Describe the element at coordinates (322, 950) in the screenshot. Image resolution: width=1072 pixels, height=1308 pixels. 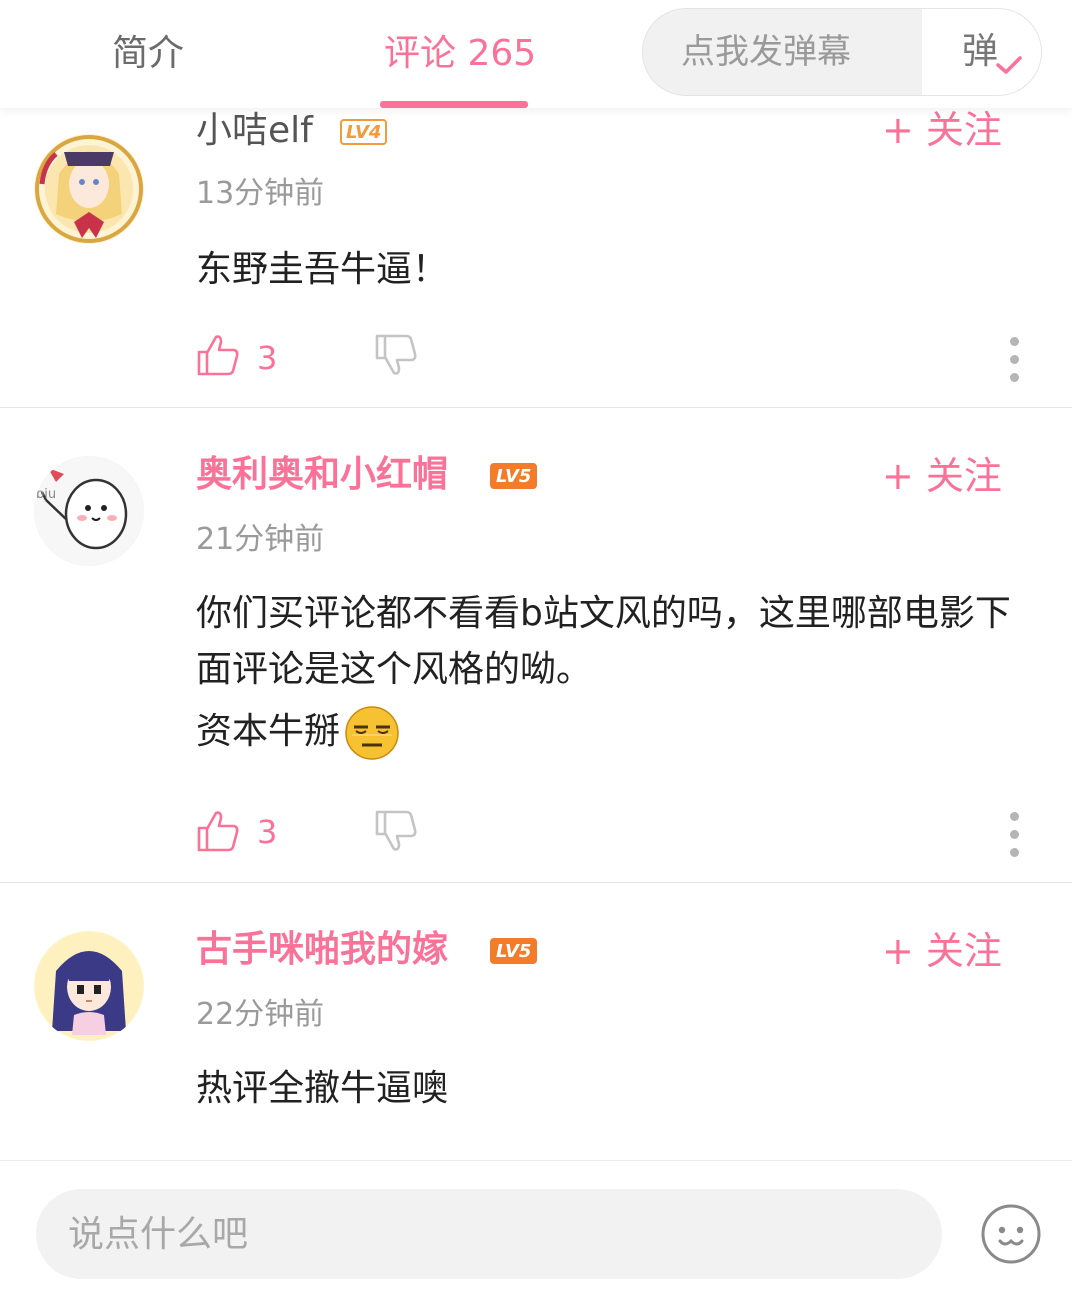
I see `username: 古手咪啪我的嫁` at that location.